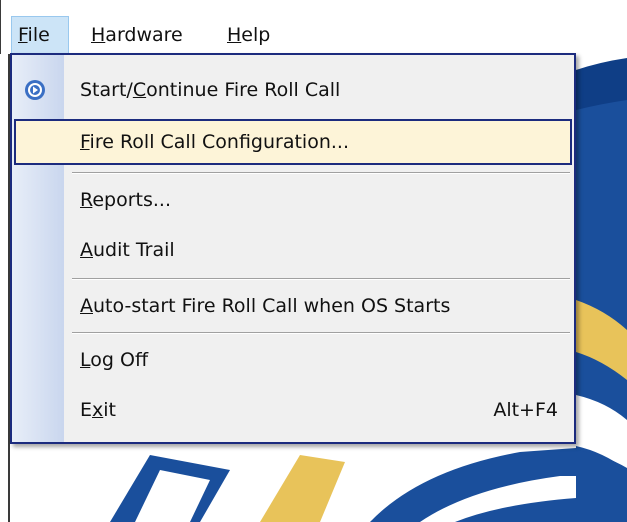 This screenshot has width=627, height=522. Describe the element at coordinates (35, 90) in the screenshot. I see `play-circle-icon` at that location.